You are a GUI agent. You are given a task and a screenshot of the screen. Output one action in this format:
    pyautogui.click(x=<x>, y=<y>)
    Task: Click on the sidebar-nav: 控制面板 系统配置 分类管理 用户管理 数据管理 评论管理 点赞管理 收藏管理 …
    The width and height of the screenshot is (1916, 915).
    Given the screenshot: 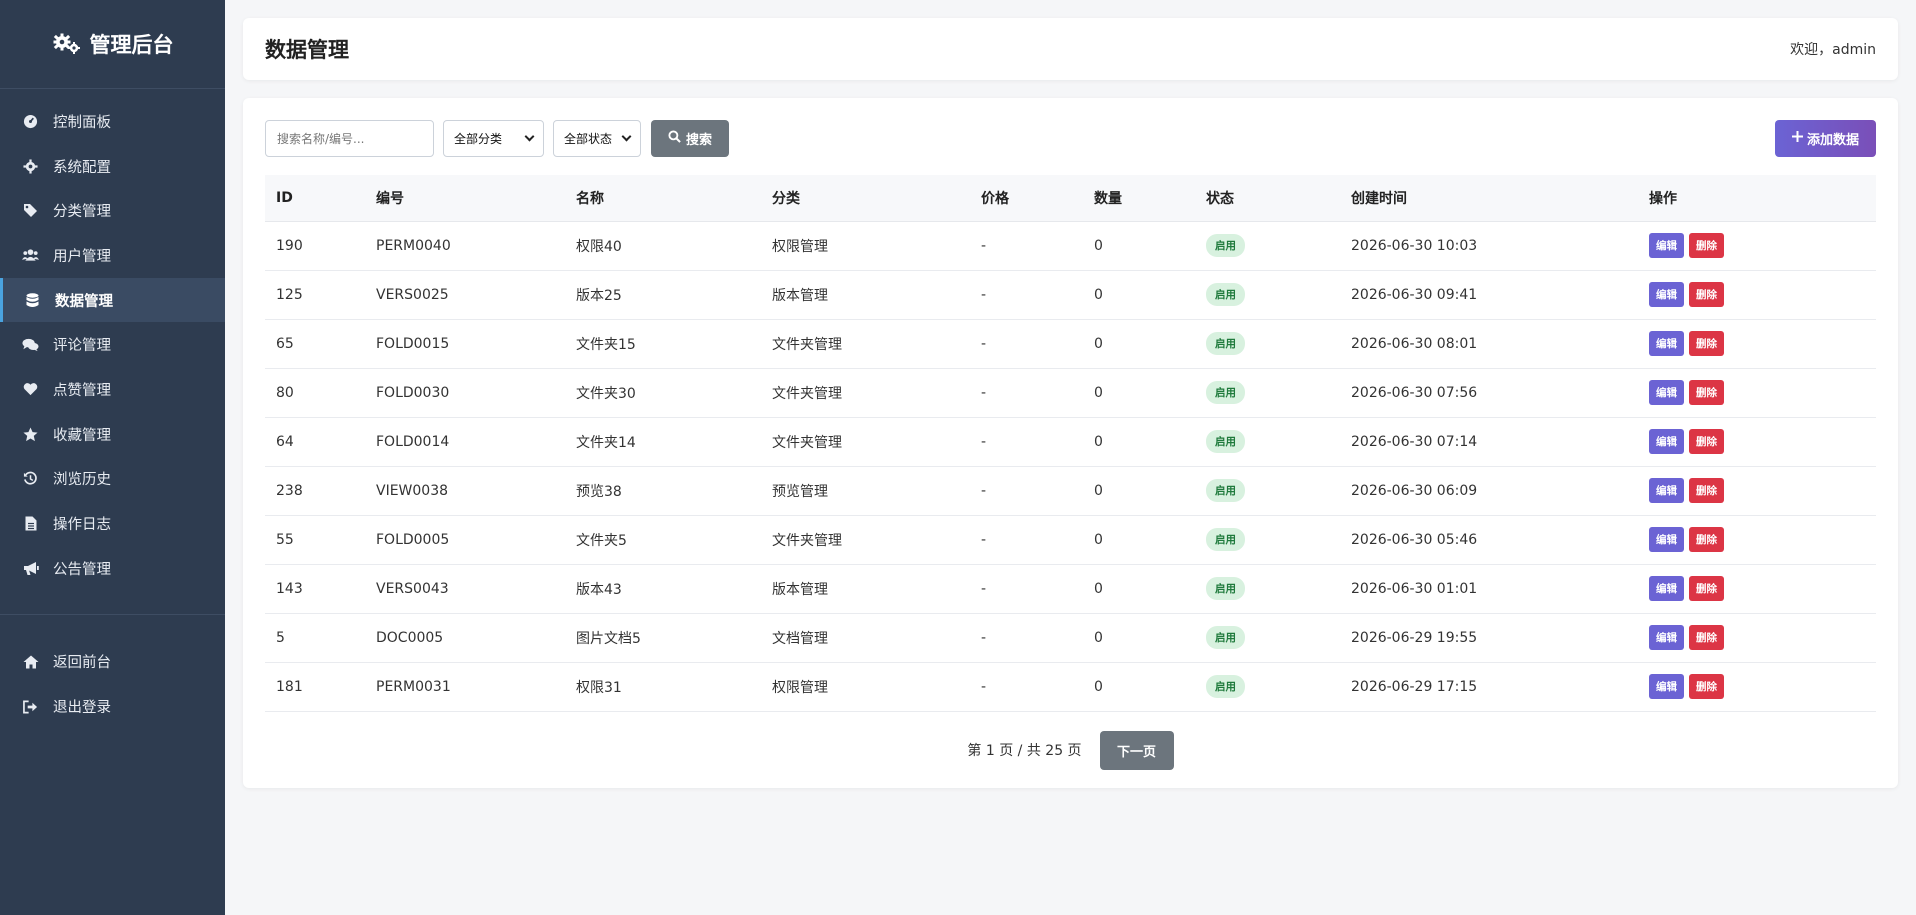 What is the action you would take?
    pyautogui.click(x=112, y=409)
    